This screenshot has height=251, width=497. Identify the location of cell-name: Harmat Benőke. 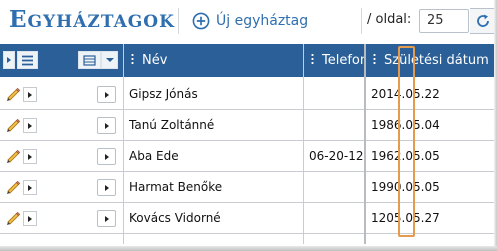
(176, 187).